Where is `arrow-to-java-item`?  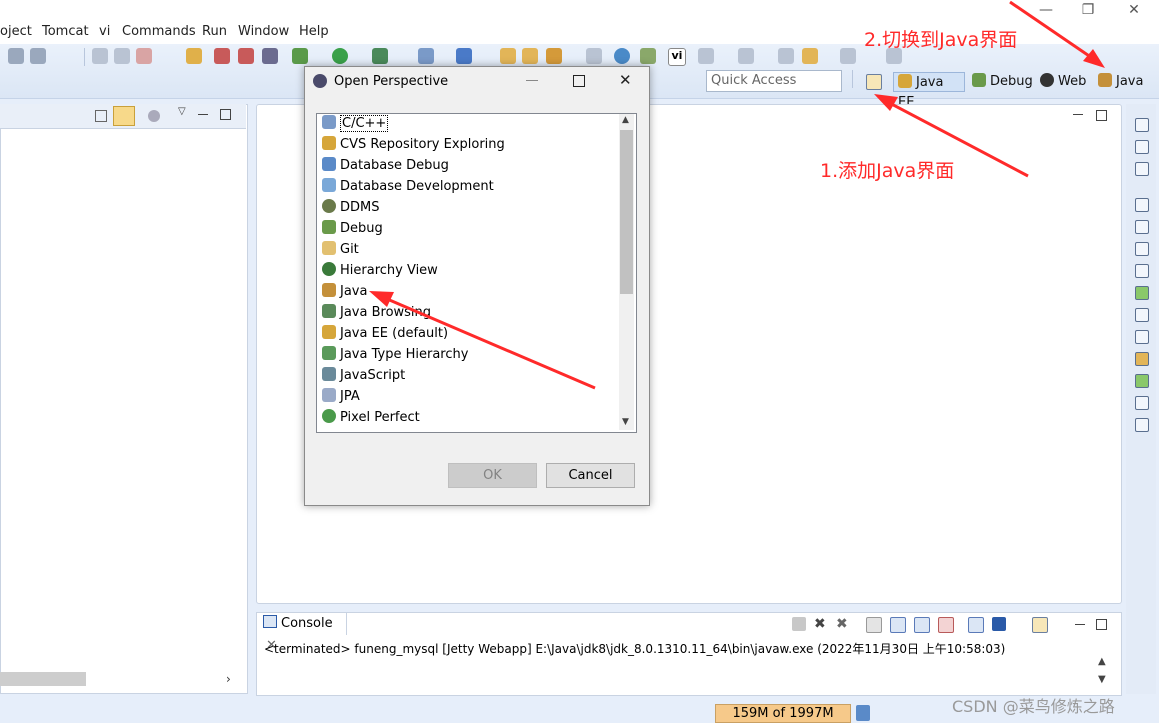
arrow-to-java-item is located at coordinates (487, 342).